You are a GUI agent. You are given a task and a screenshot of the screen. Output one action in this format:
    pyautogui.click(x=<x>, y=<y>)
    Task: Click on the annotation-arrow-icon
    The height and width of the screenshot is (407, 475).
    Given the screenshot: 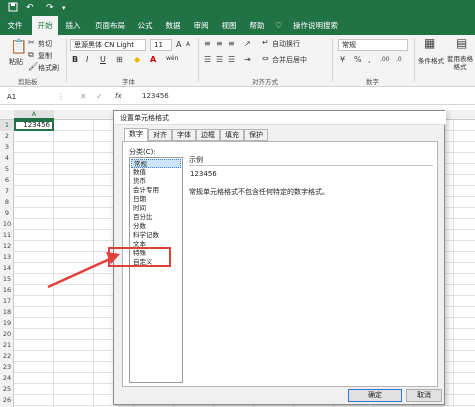 What is the action you would take?
    pyautogui.click(x=83, y=270)
    